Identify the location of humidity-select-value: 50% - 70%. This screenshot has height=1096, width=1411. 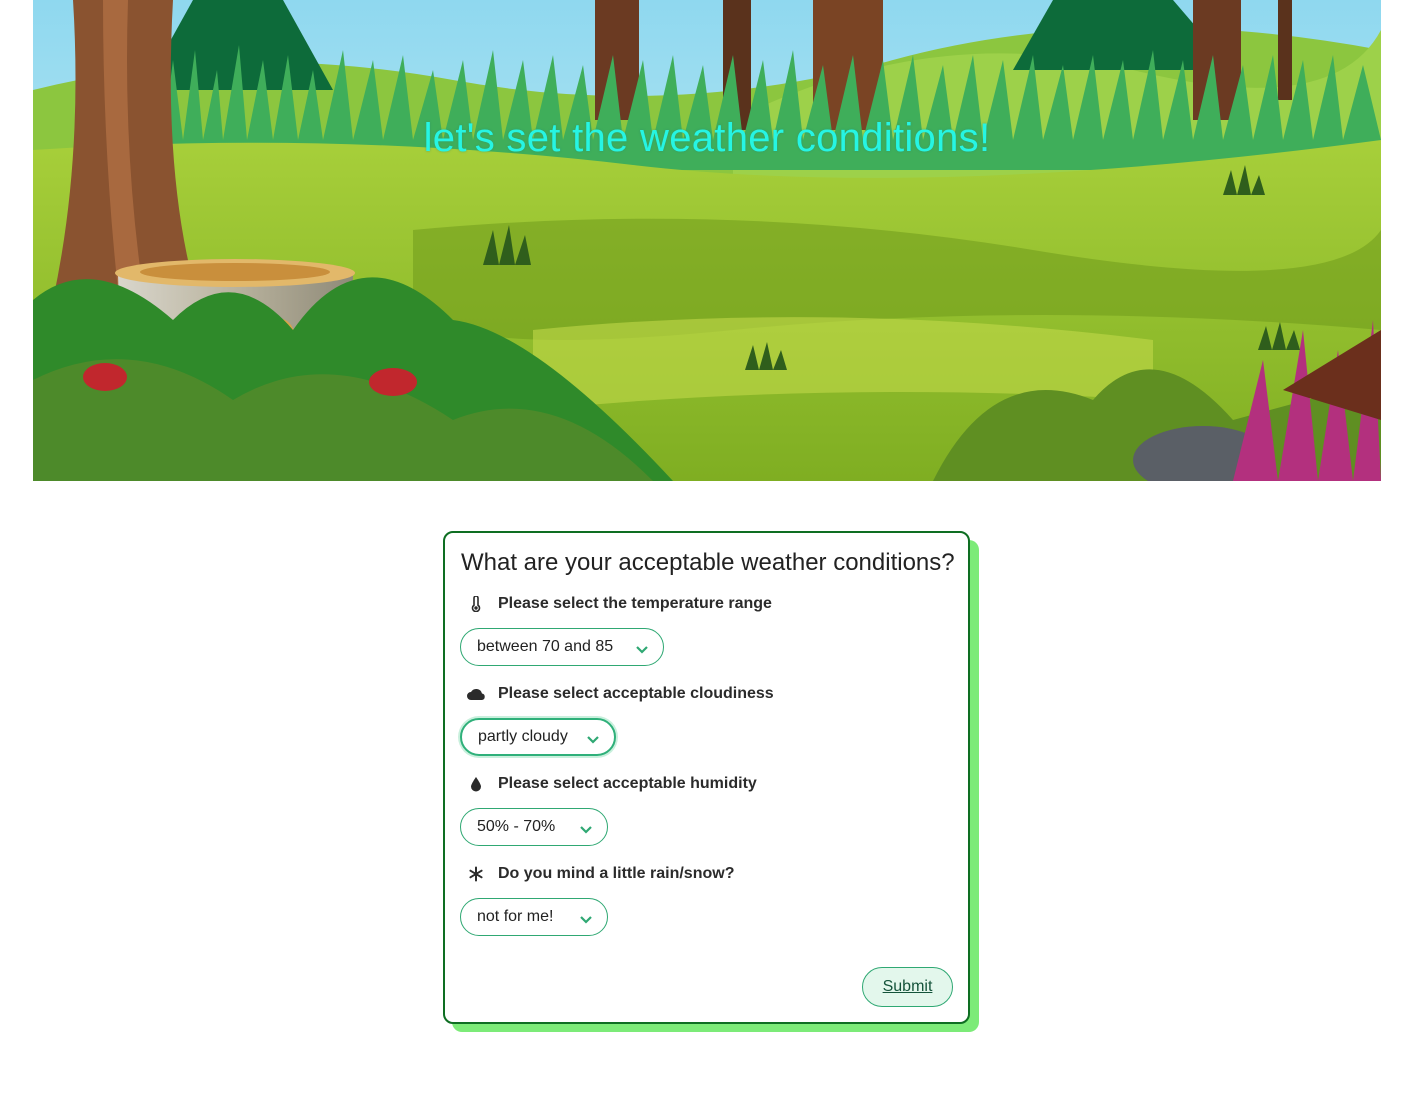
(516, 826).